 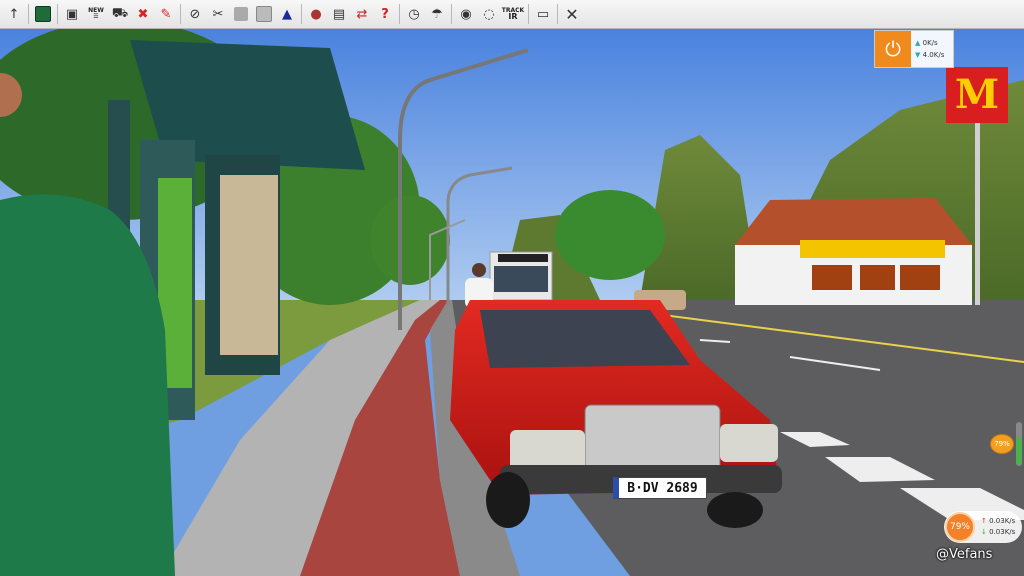 What do you see at coordinates (572, 14) in the screenshot?
I see `close-icon: ✕` at bounding box center [572, 14].